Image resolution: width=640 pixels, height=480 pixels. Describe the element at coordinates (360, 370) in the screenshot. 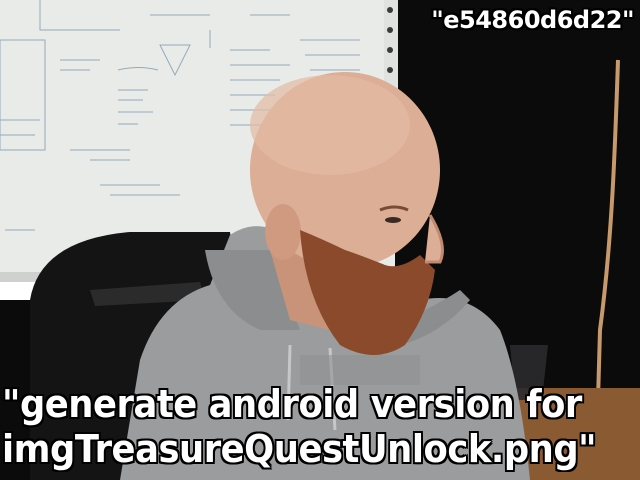

I see `hoodie-print` at that location.